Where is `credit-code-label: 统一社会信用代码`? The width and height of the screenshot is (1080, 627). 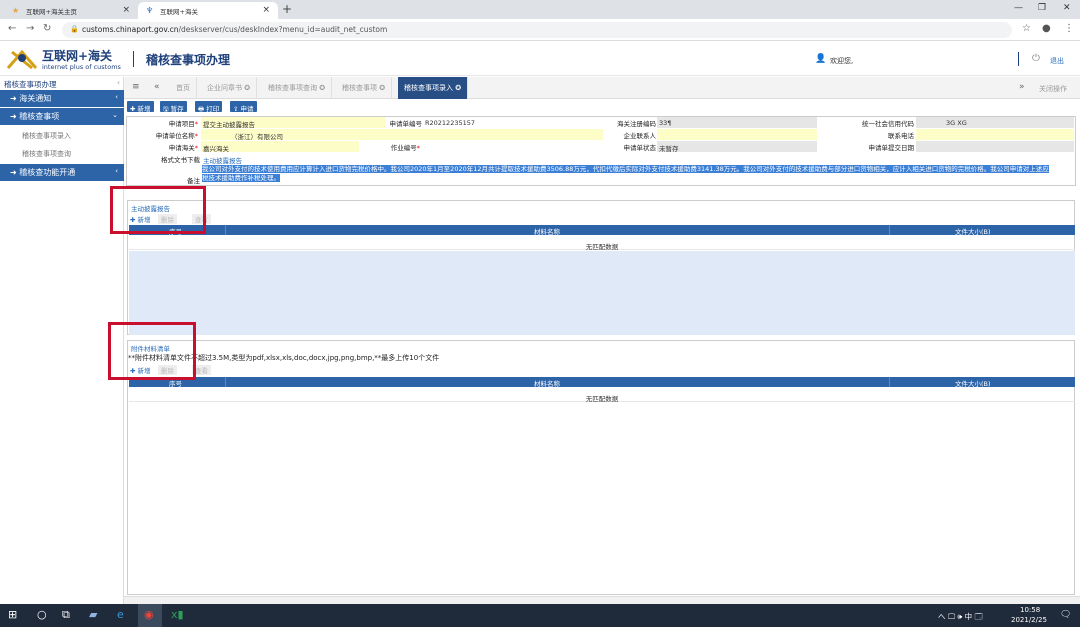 credit-code-label: 统一社会信用代码 is located at coordinates (888, 124).